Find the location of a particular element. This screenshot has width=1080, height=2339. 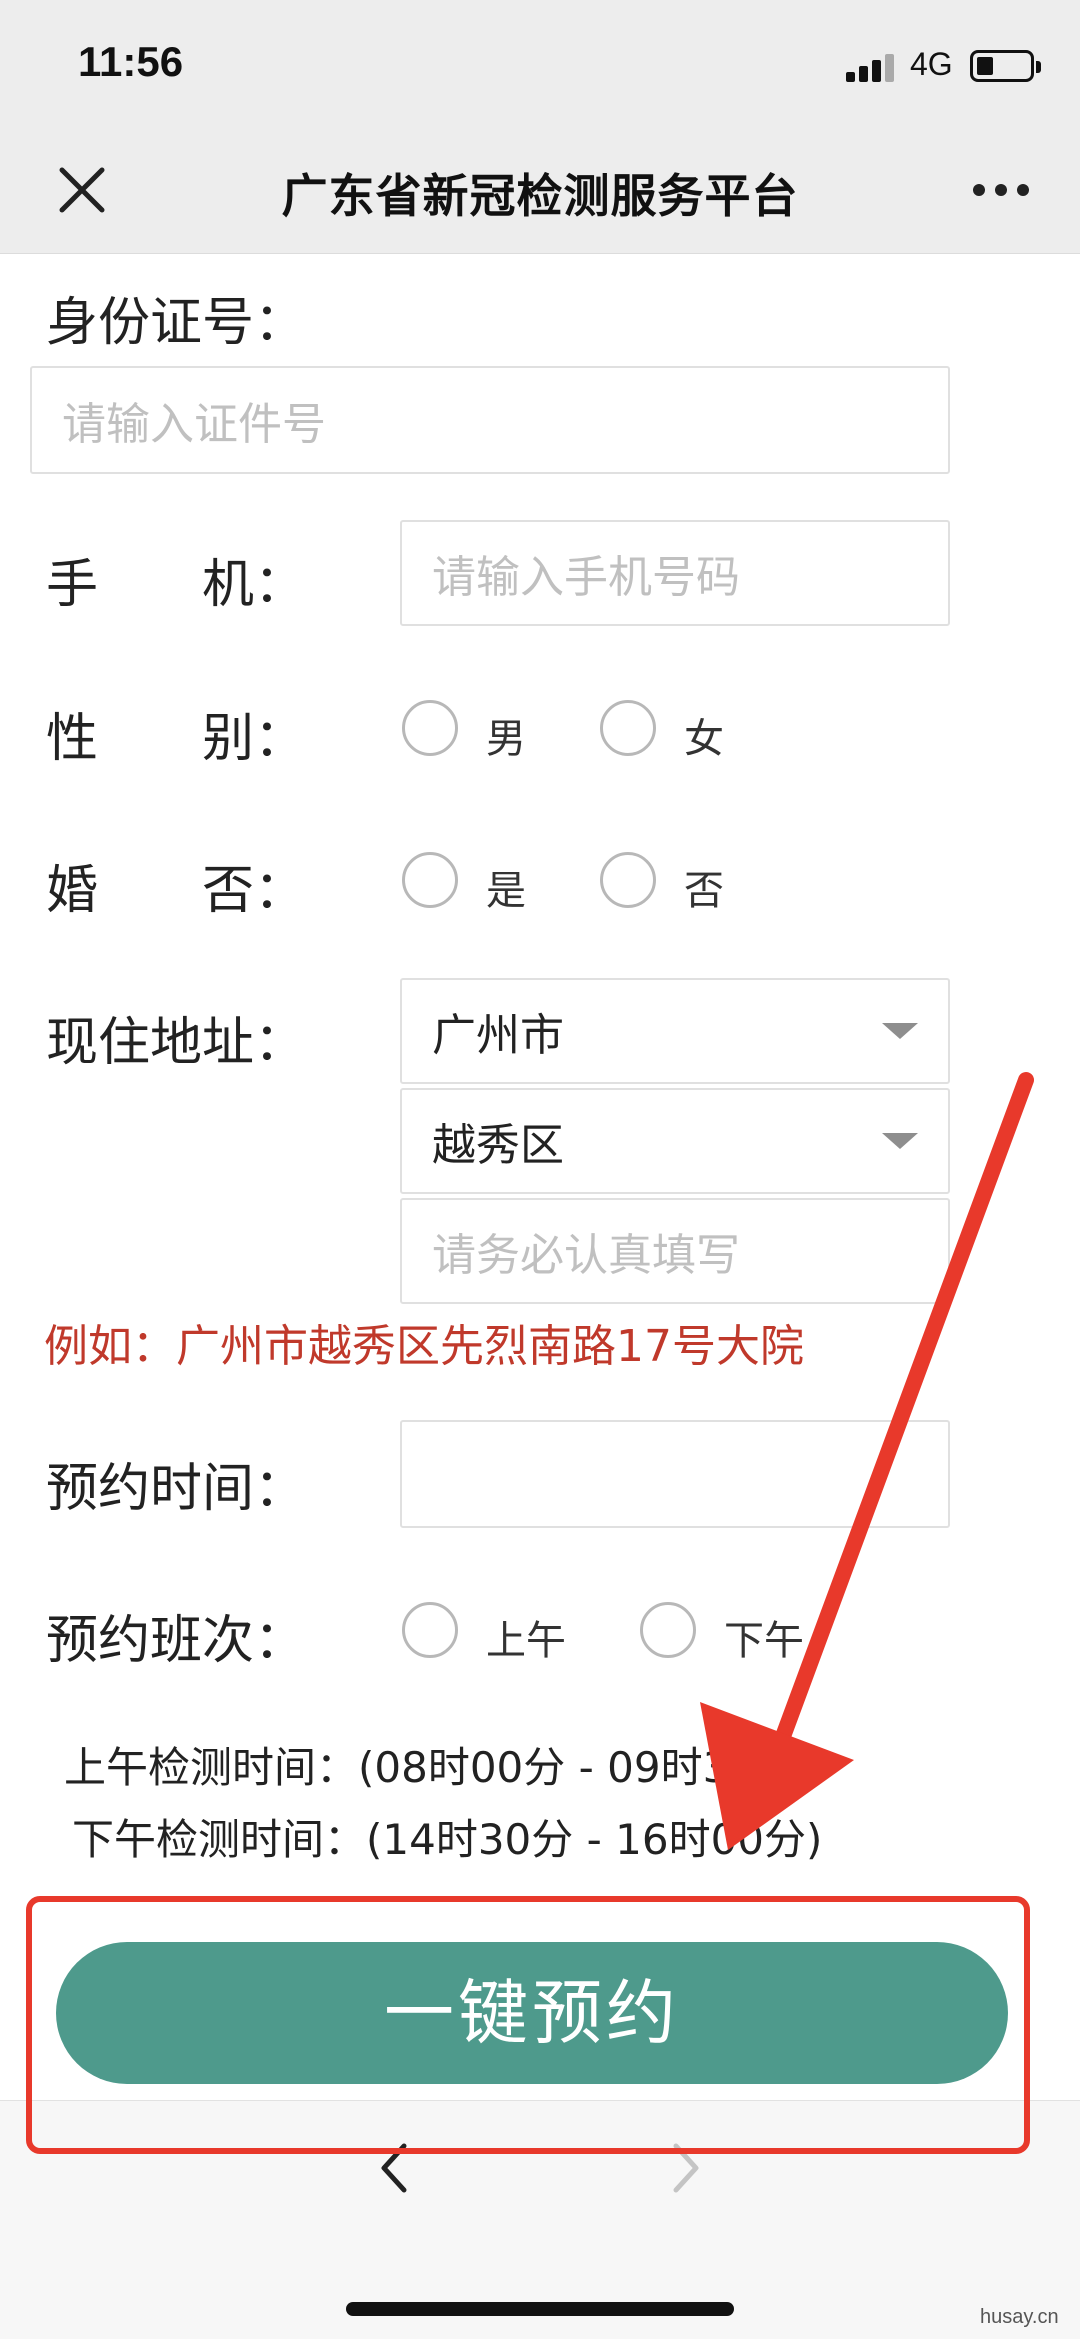

street-address-placeholder: 请务必认真填写 is located at coordinates (586, 1255).